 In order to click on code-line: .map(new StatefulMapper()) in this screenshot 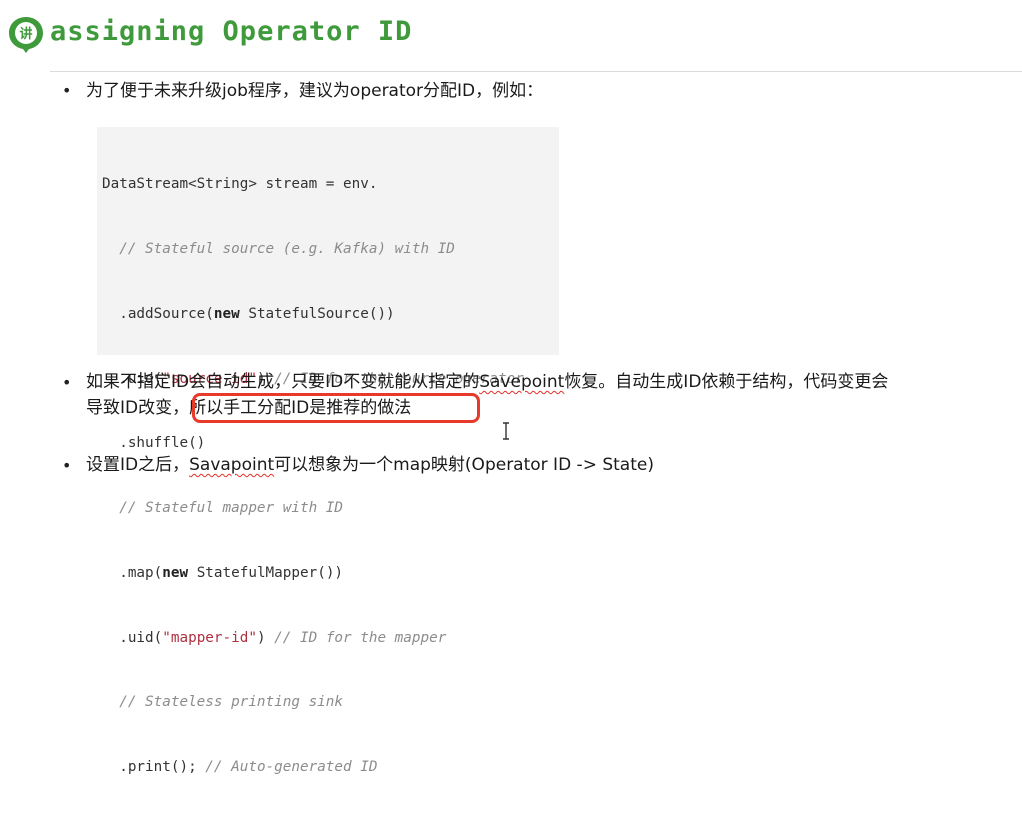, I will do `click(223, 572)`.